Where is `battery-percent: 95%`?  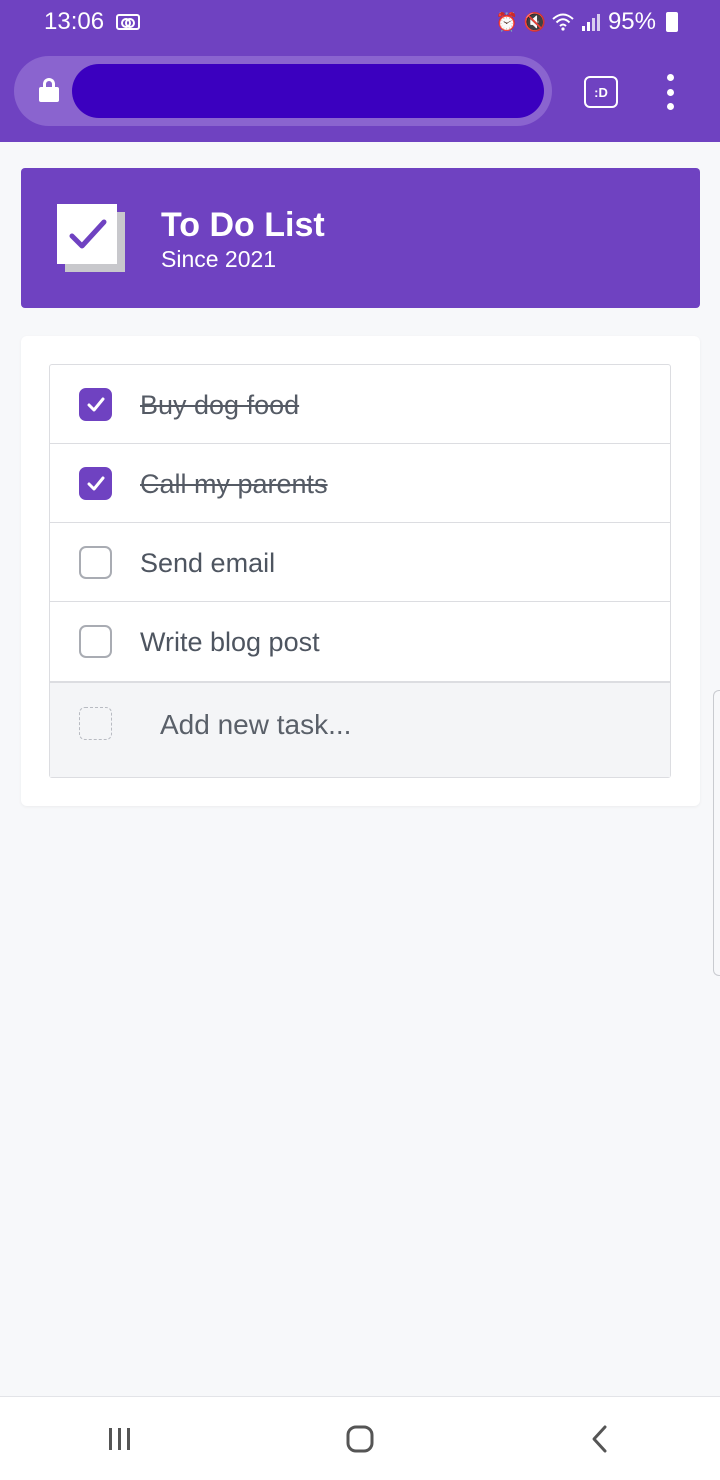 battery-percent: 95% is located at coordinates (631, 21).